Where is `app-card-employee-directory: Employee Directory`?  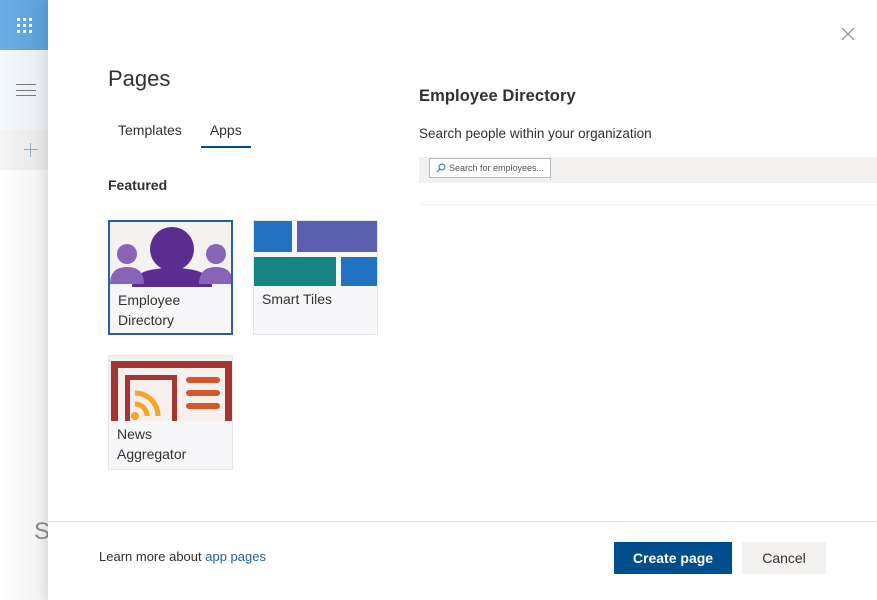 app-card-employee-directory: Employee Directory is located at coordinates (170, 277).